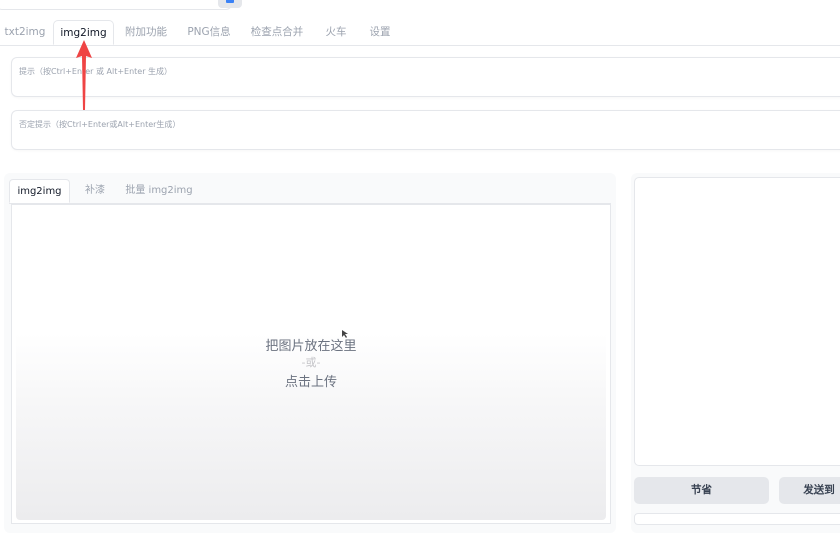 This screenshot has height=533, width=840. I want to click on subtab-img2img: img2img, so click(39, 191).